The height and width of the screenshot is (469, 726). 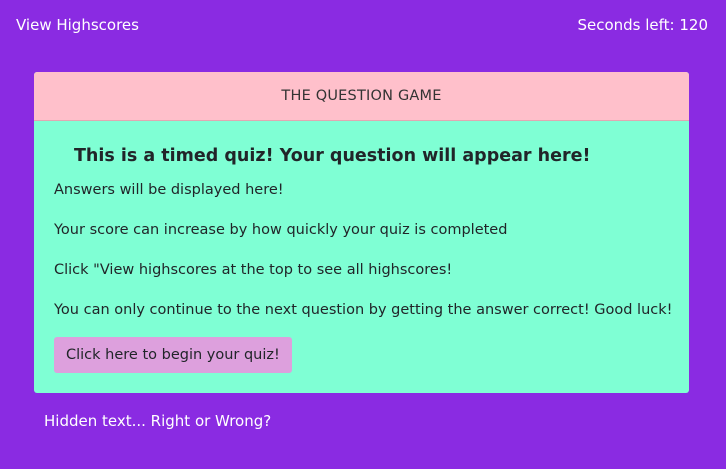 What do you see at coordinates (169, 190) in the screenshot?
I see `answers-placeholder: Answers will be displayed here!` at bounding box center [169, 190].